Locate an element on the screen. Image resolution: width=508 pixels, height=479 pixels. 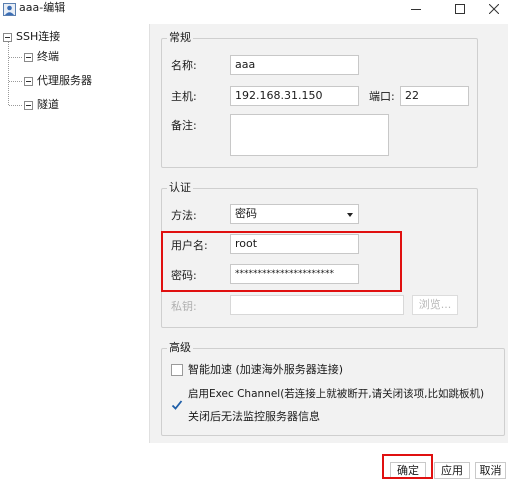
private-key-label: 私钥: is located at coordinates (184, 306).